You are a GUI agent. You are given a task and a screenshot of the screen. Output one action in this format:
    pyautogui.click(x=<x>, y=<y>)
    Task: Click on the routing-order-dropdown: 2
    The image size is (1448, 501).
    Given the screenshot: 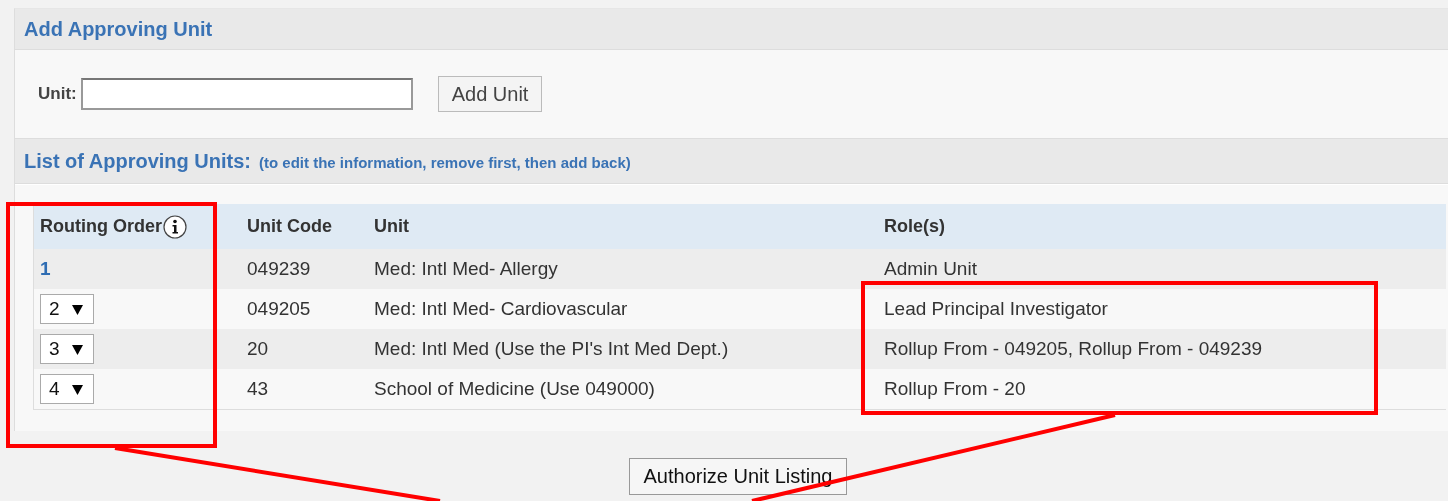 What is the action you would take?
    pyautogui.click(x=67, y=309)
    